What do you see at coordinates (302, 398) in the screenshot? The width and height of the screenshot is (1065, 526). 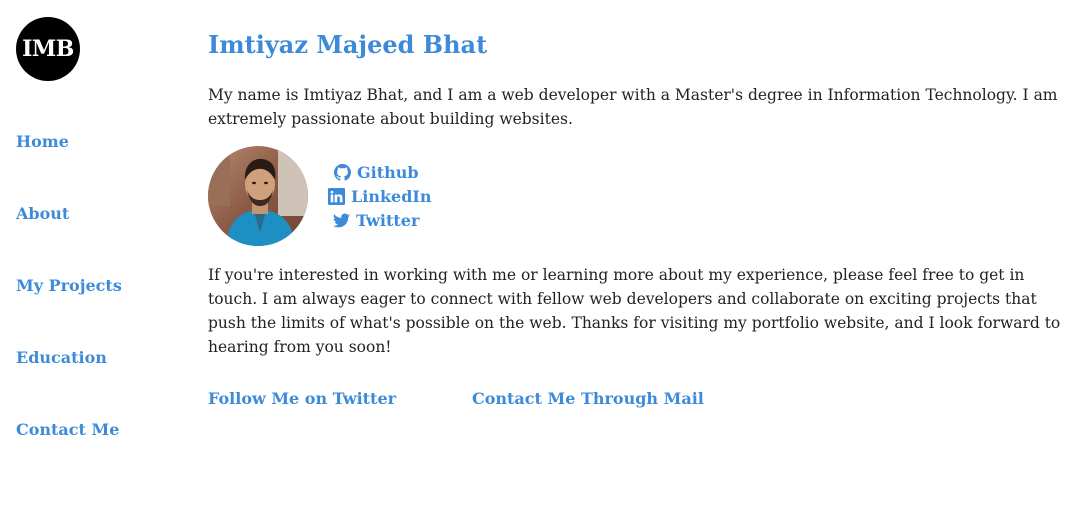 I see `follow-twitter-link: Follow Me on Twitter` at bounding box center [302, 398].